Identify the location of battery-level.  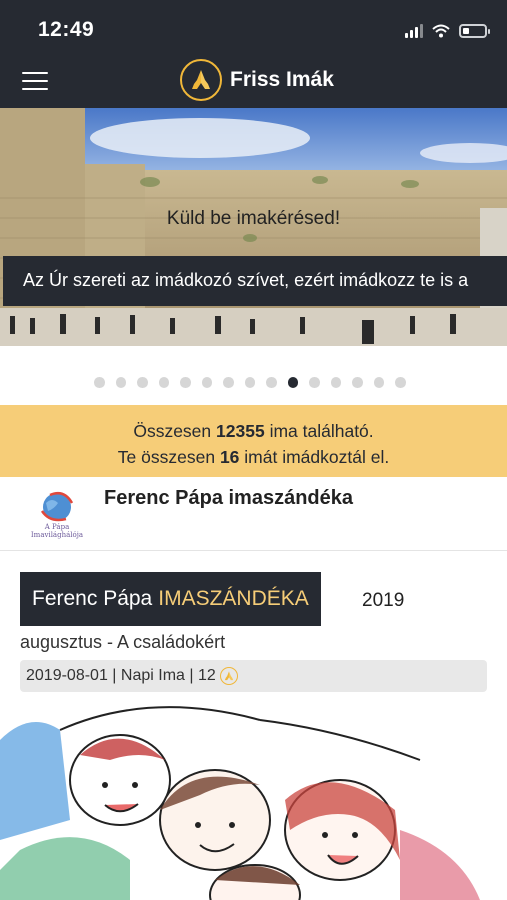
(466, 31).